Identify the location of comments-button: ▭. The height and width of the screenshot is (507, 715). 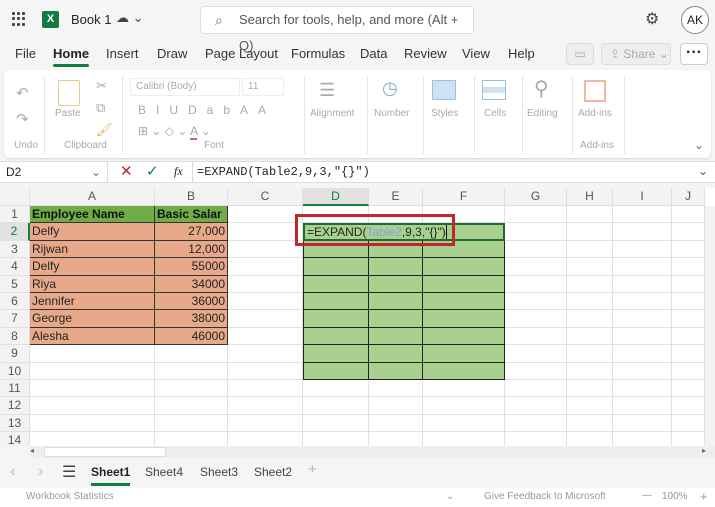
(580, 54).